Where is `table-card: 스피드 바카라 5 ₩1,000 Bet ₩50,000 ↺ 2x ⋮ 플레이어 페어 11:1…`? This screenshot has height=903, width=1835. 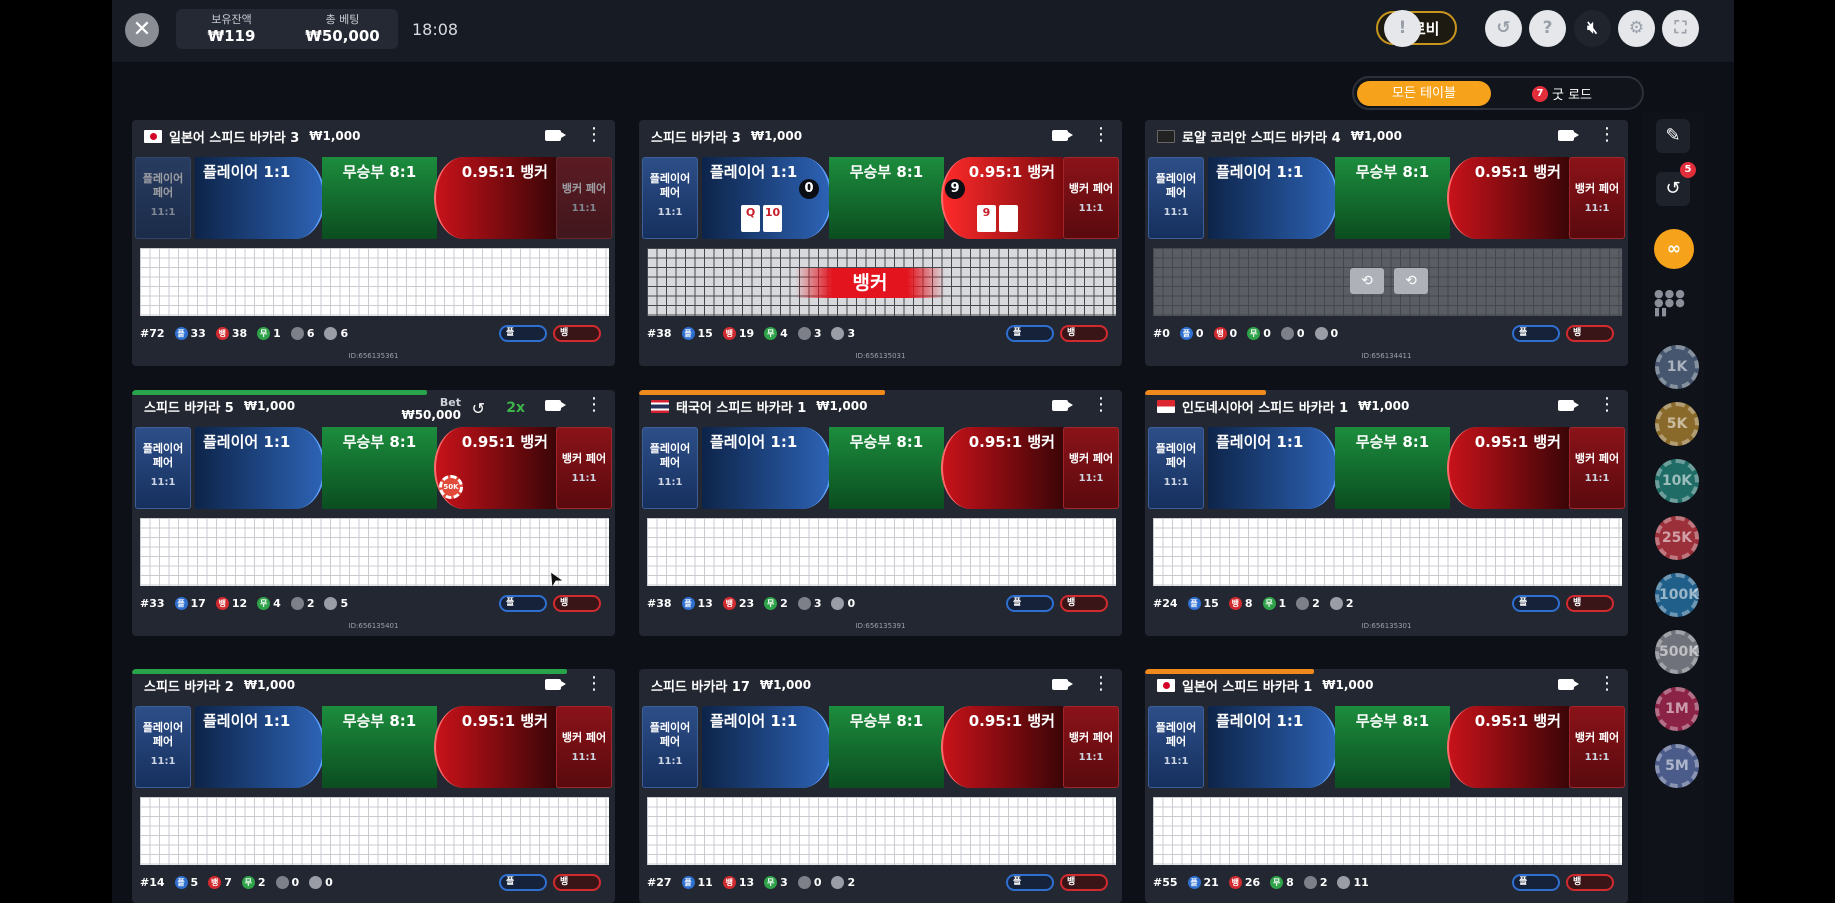
table-card: 스피드 바카라 5 ₩1,000 Bet ₩50,000 ↺ 2x ⋮ 플레이어 페어 11:1… is located at coordinates (373, 513).